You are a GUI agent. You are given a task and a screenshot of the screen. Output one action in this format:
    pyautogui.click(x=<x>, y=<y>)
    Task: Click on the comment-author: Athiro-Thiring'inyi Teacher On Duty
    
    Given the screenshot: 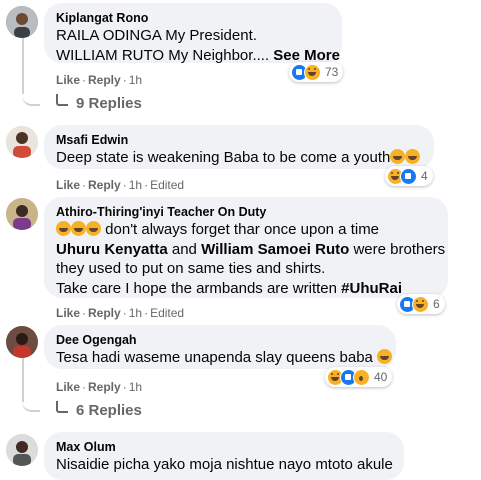 What is the action you would take?
    pyautogui.click(x=246, y=212)
    